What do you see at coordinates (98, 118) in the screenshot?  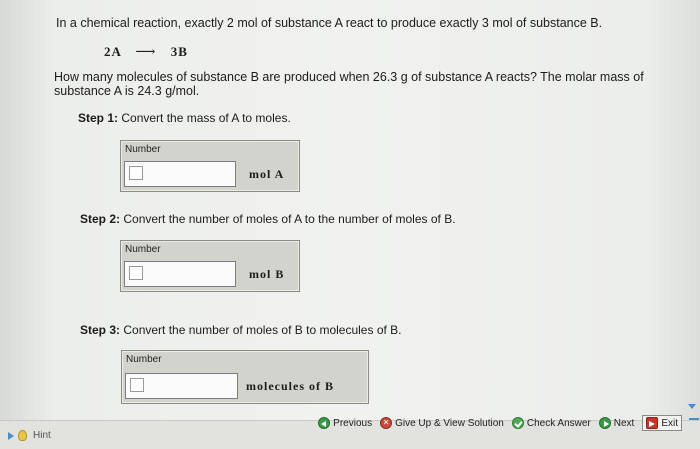 I see `step-1-label: Step 1:` at bounding box center [98, 118].